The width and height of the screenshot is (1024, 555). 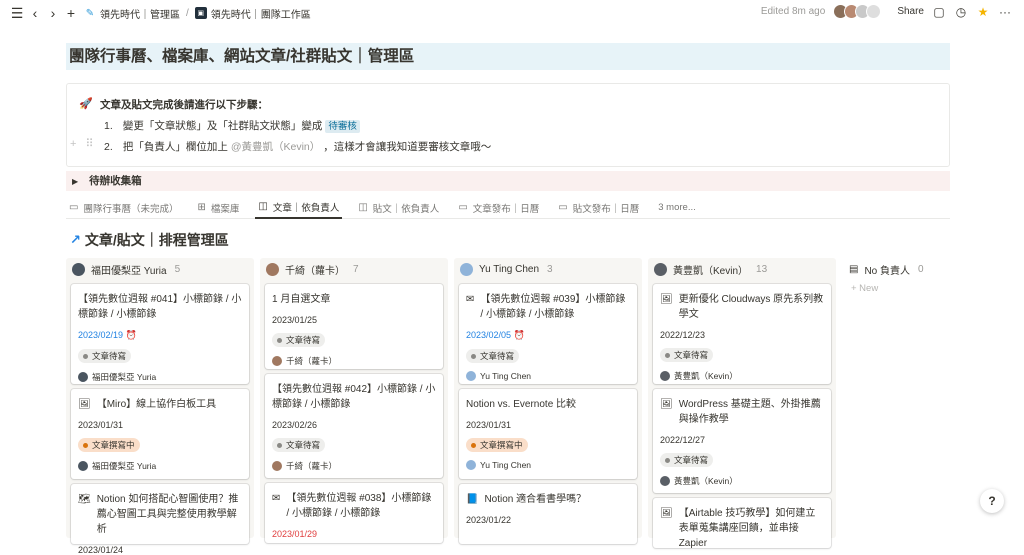 I want to click on card-date: 2022/12/27, so click(x=683, y=440).